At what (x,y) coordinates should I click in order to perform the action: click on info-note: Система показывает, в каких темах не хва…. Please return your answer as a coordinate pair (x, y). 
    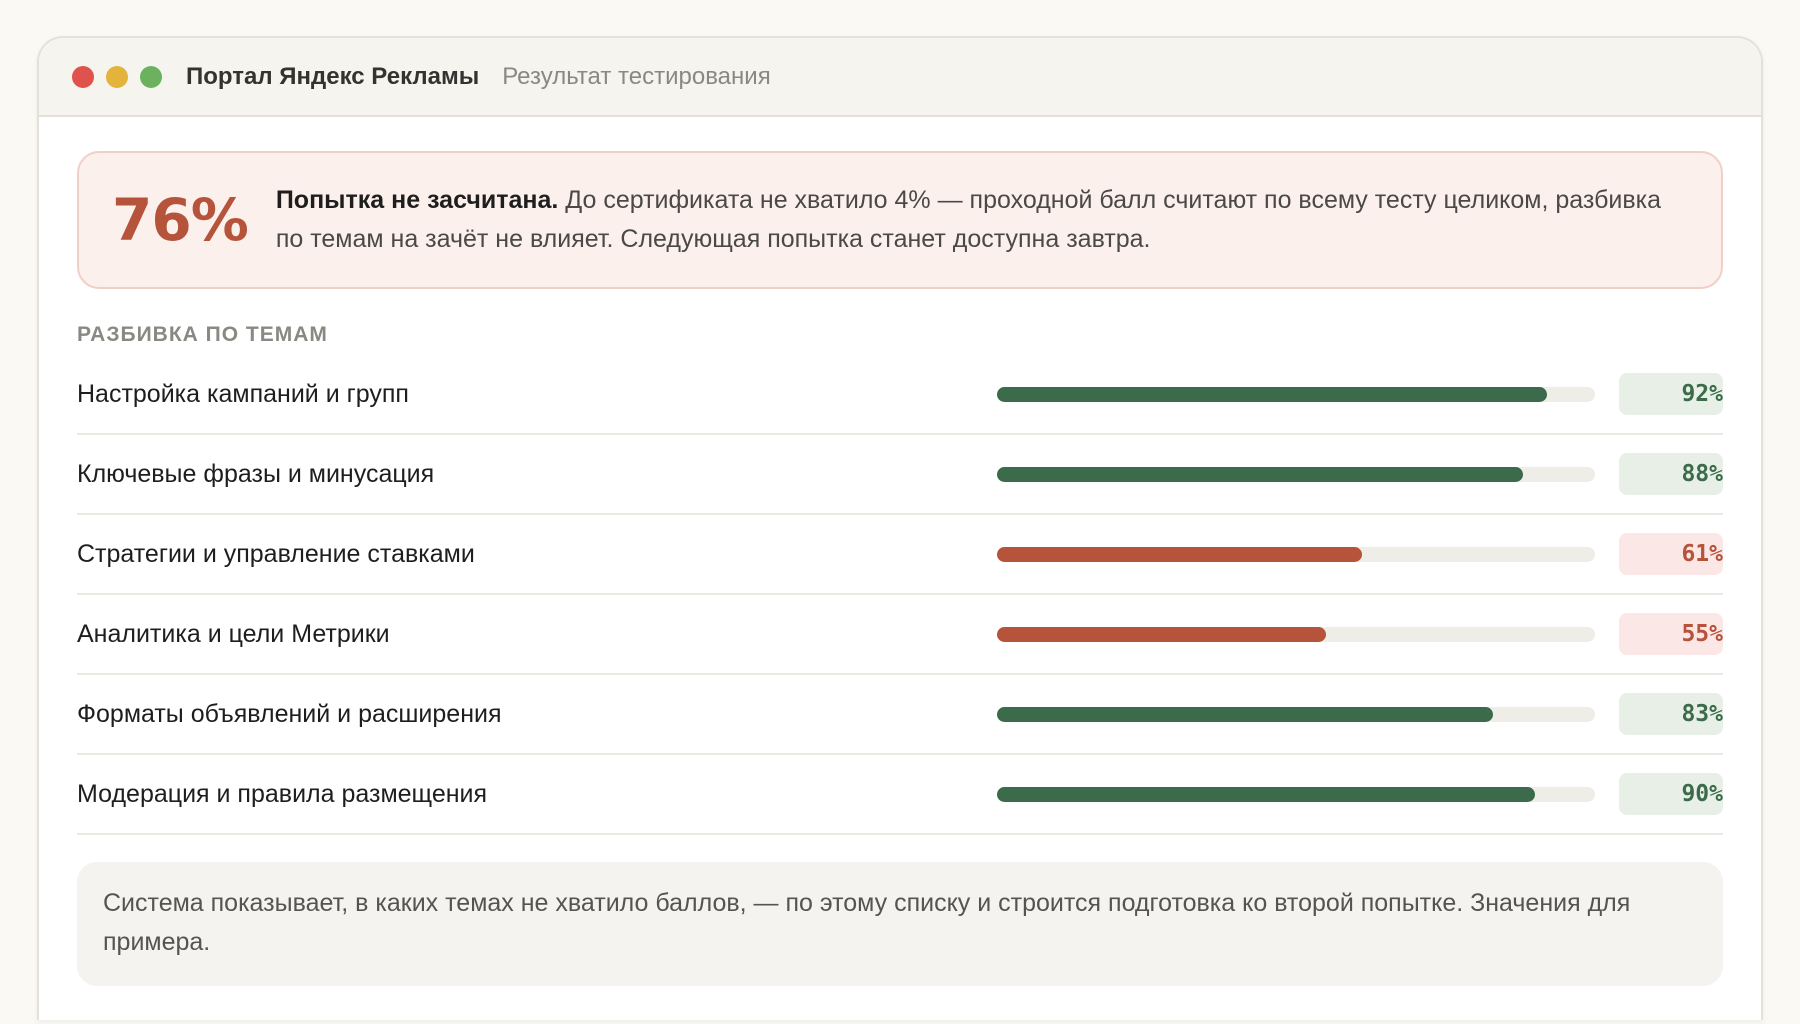
    Looking at the image, I should click on (900, 924).